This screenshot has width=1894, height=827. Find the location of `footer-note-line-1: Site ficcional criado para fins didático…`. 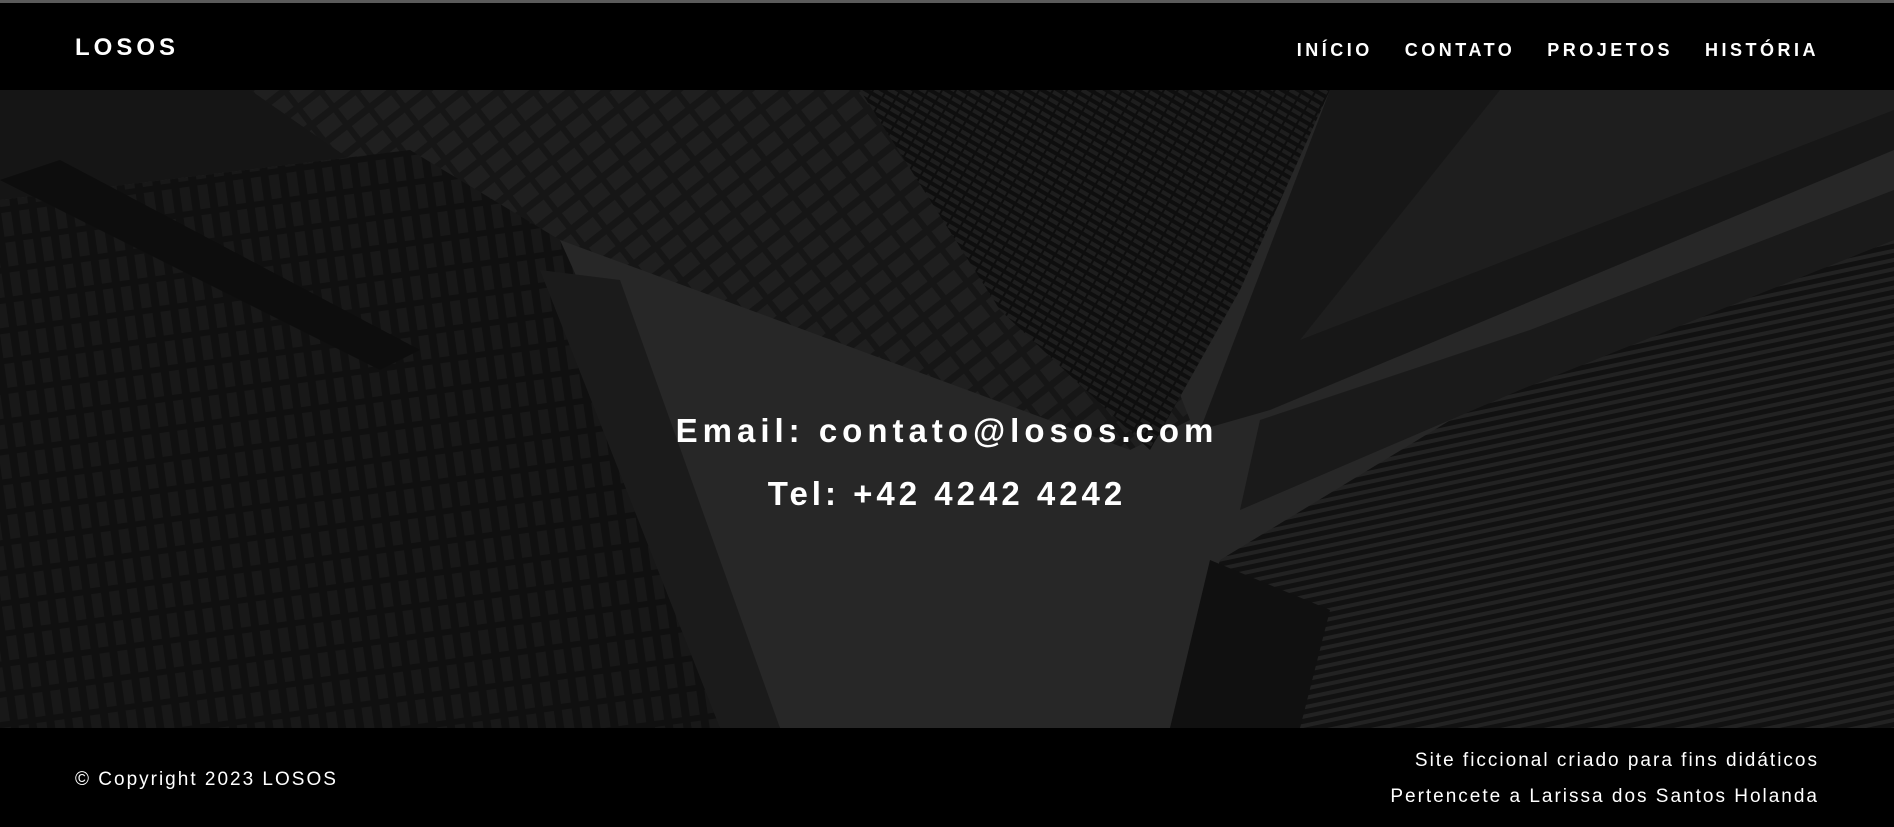

footer-note-line-1: Site ficcional criado para fins didático… is located at coordinates (1616, 760).